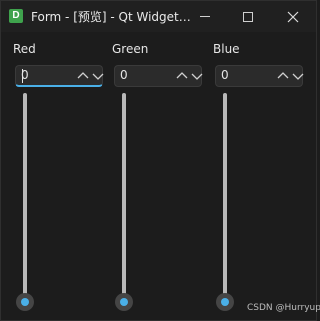  I want to click on green-slider, so click(124, 202).